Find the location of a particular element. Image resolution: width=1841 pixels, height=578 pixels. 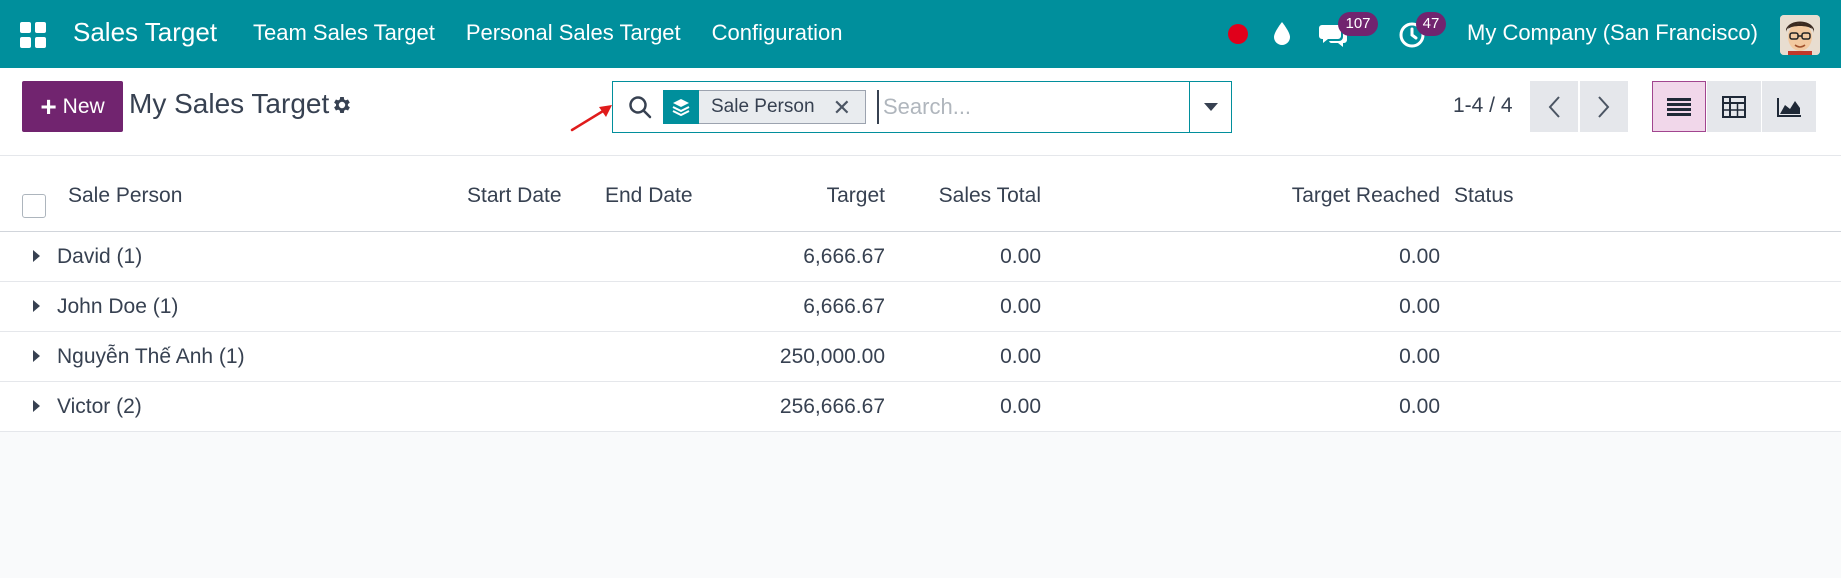

column-header-target-reached: Target Reached is located at coordinates (1366, 196).